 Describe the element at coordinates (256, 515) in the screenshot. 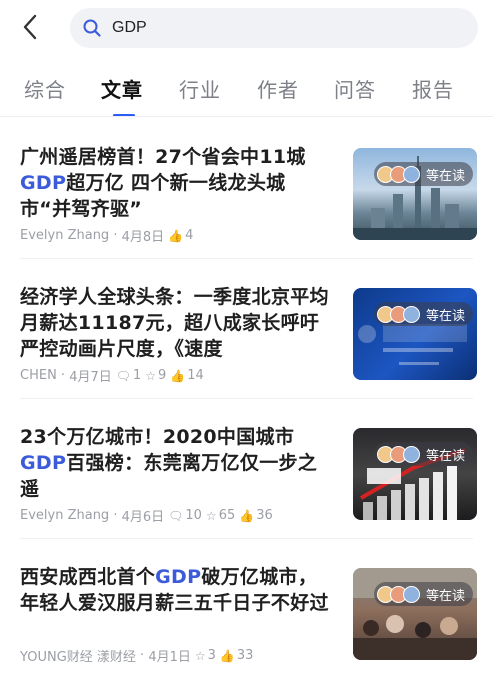

I see `like-count: 👍 36` at that location.